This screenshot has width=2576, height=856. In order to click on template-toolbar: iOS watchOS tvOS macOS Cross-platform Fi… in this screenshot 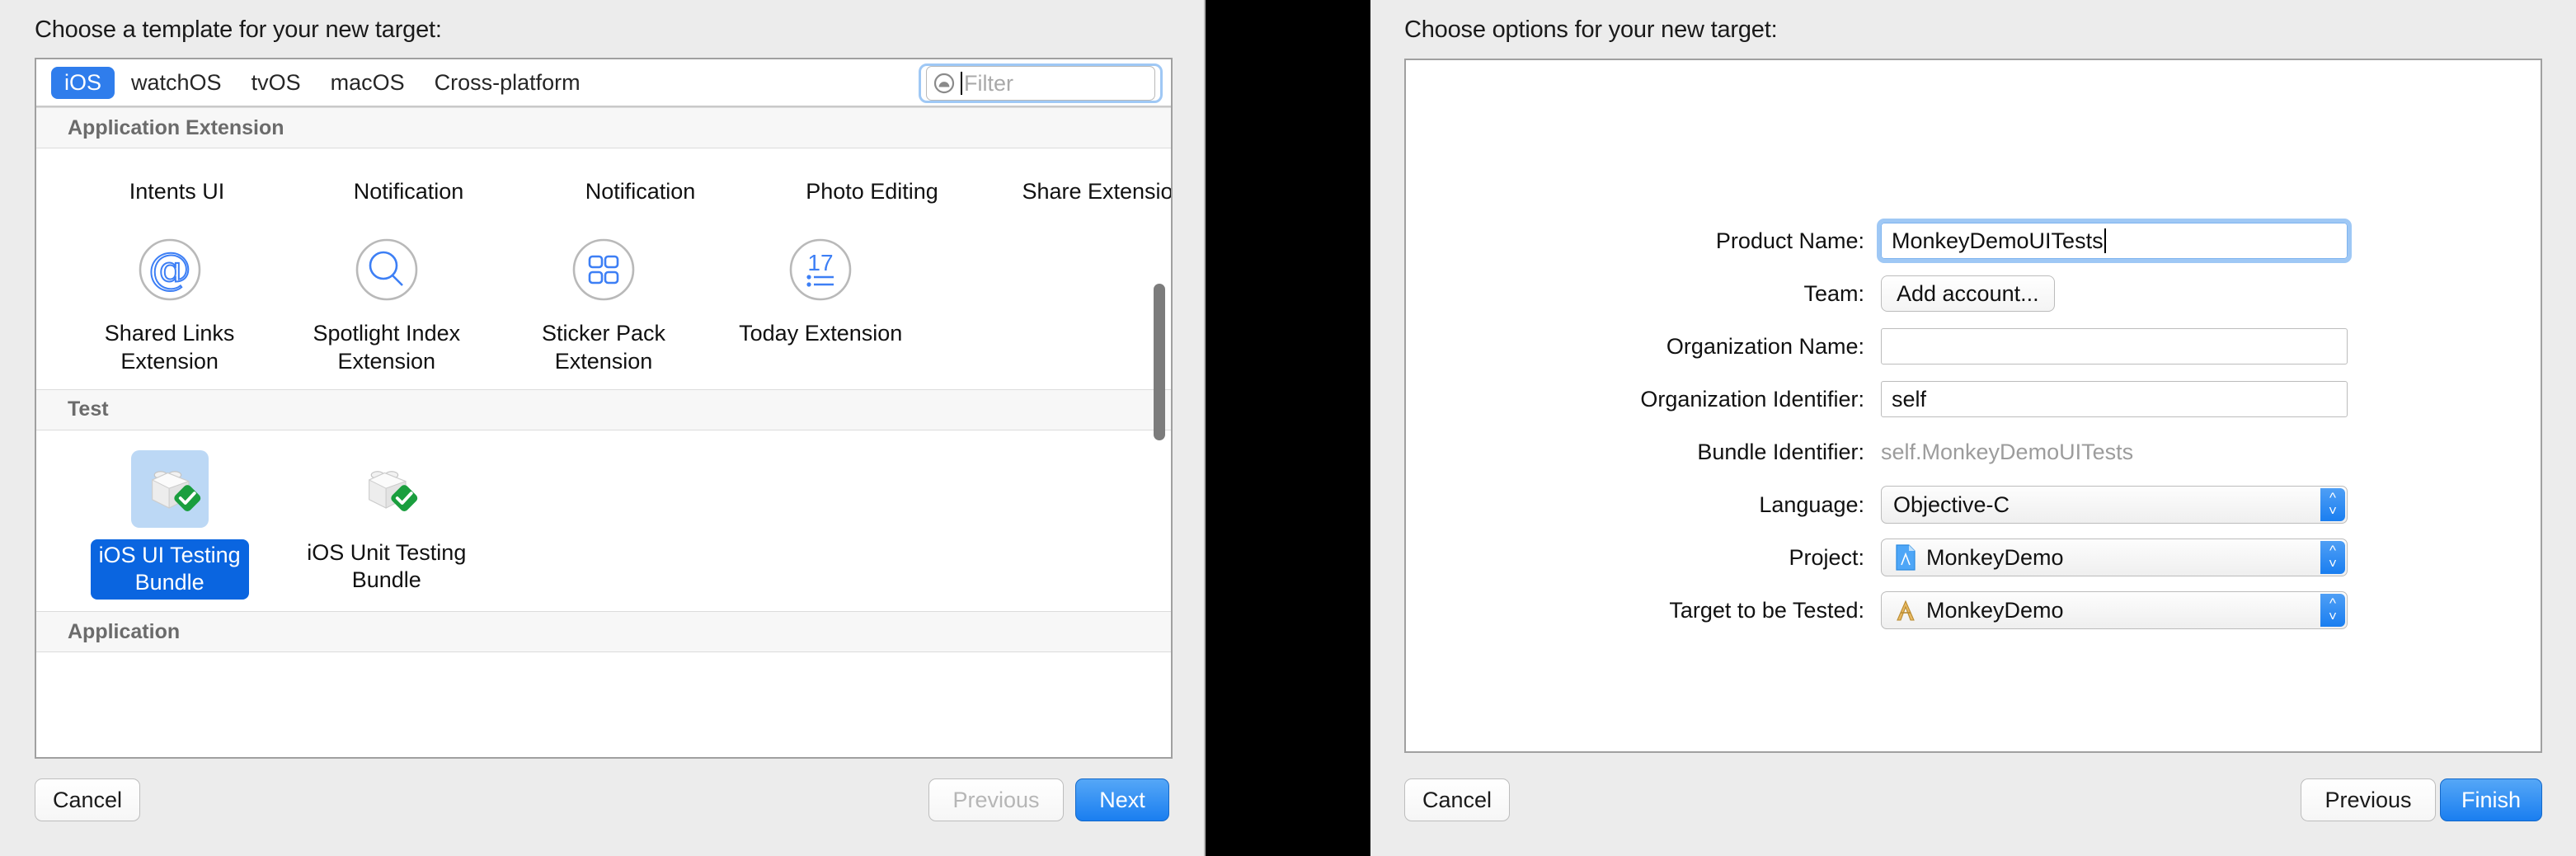, I will do `click(603, 83)`.